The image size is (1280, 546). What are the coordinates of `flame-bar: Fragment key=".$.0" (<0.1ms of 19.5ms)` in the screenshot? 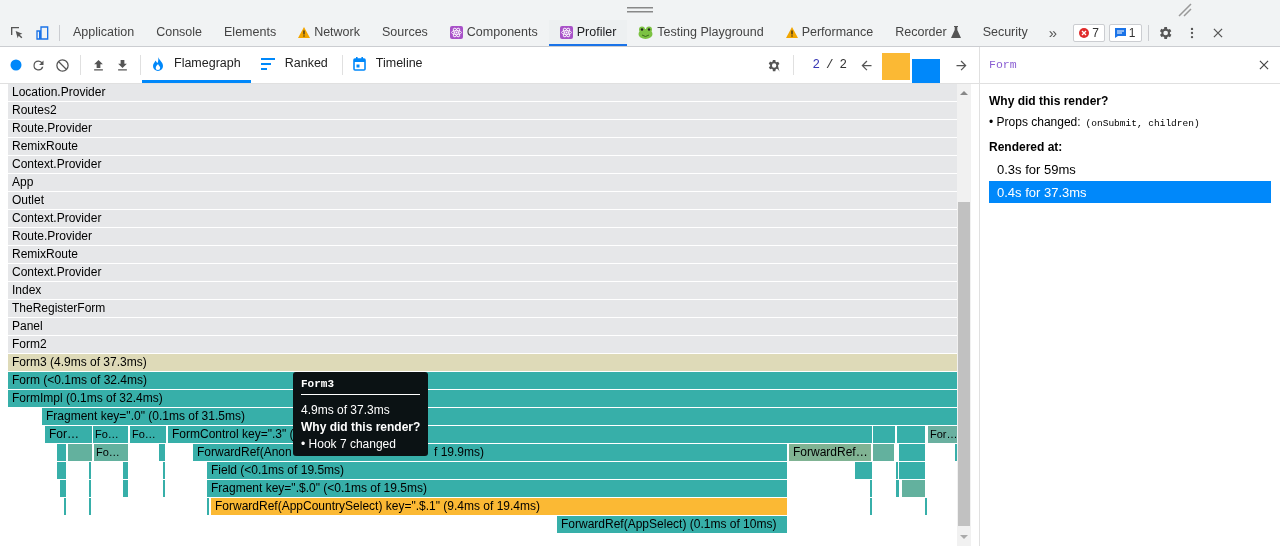 It's located at (497, 488).